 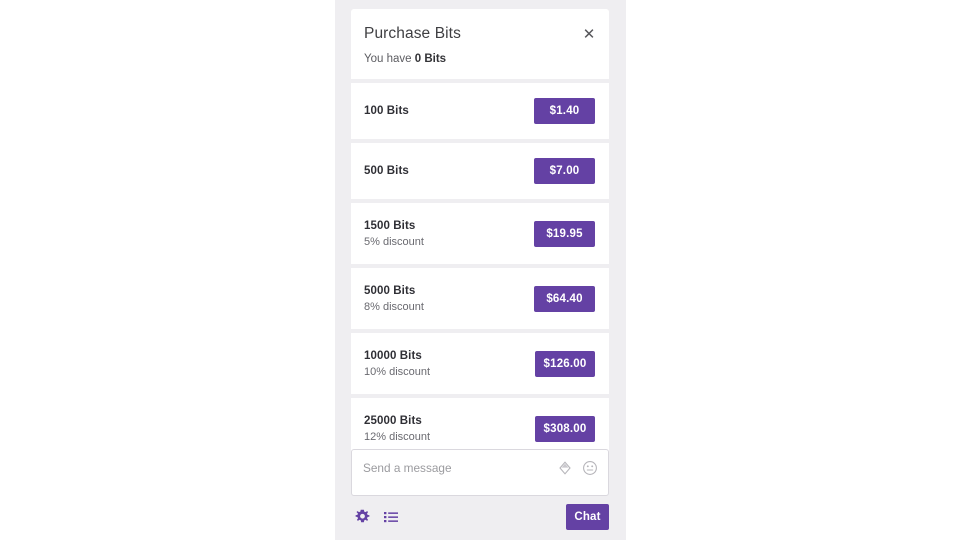 I want to click on purchase-price-button: $19.95, so click(x=564, y=233).